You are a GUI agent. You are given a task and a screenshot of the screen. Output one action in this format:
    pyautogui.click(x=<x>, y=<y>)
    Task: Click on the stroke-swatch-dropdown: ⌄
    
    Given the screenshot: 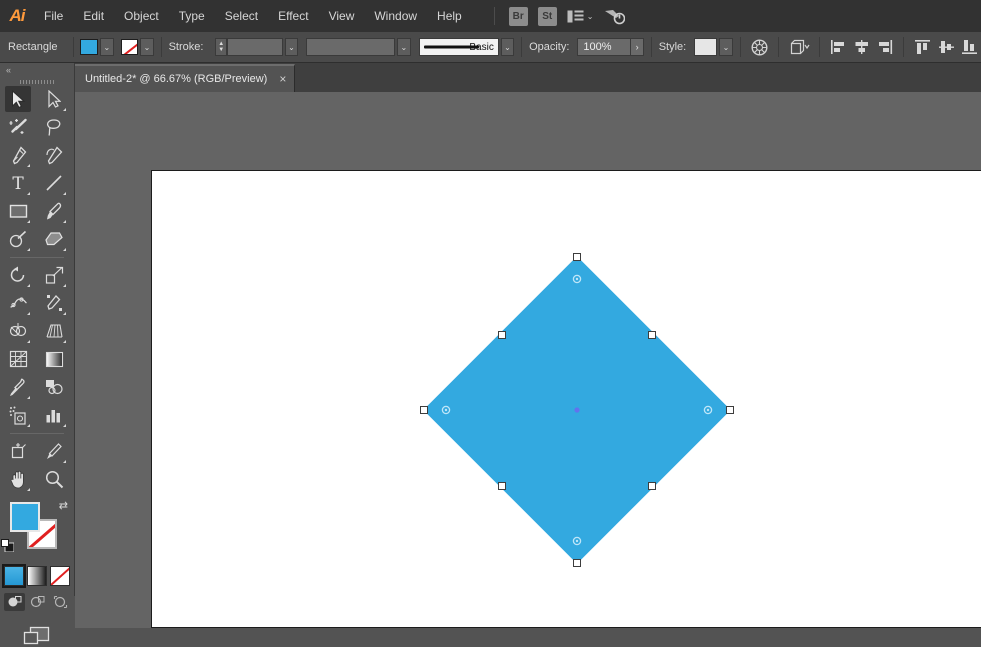 What is the action you would take?
    pyautogui.click(x=147, y=47)
    